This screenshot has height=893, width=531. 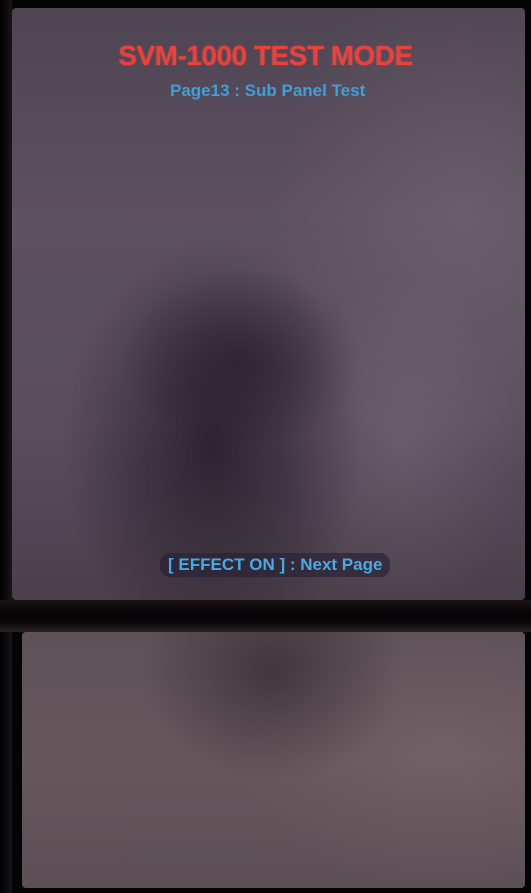 I want to click on screen-bezel, so click(x=6, y=446).